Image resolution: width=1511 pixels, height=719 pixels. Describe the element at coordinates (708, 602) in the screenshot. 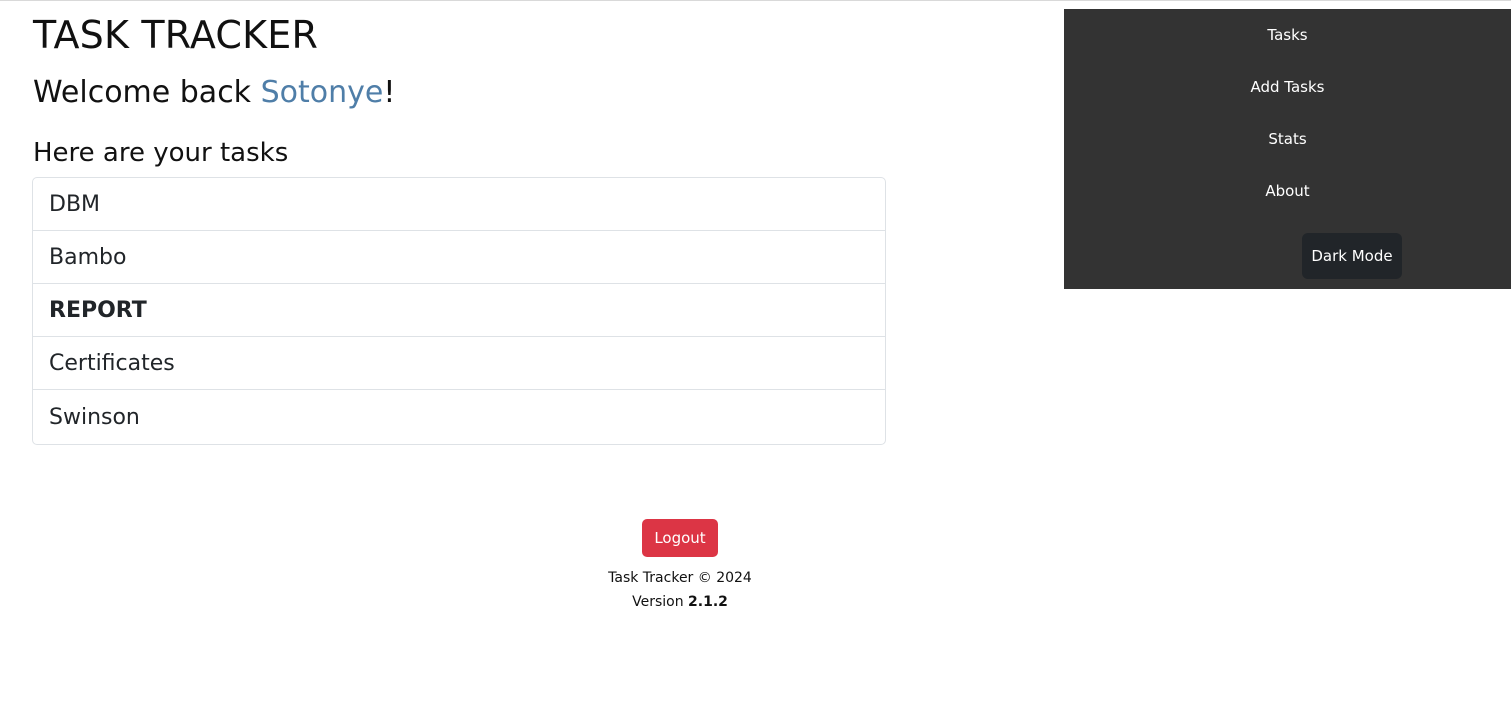

I see `version-number: 2.1.2` at that location.